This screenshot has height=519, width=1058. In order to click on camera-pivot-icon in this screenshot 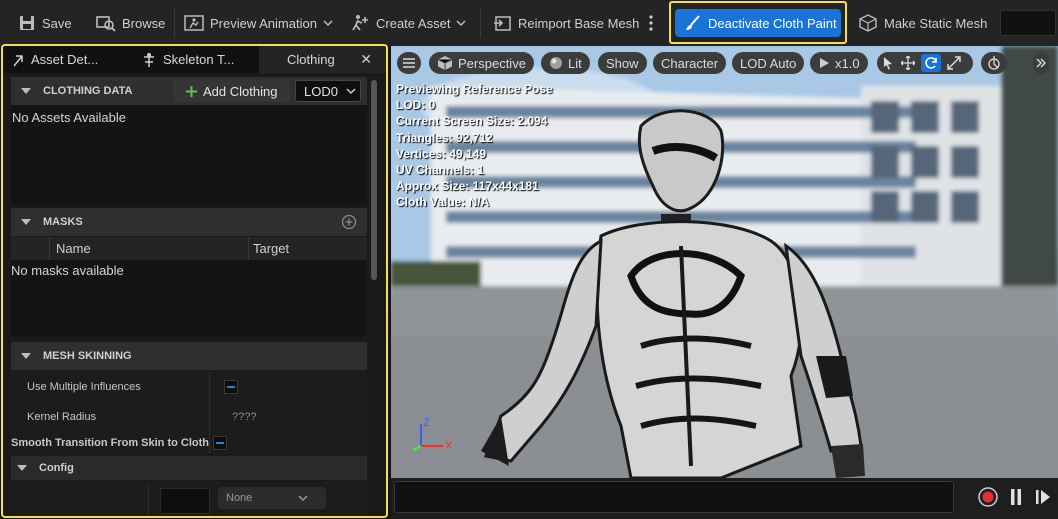, I will do `click(994, 63)`.